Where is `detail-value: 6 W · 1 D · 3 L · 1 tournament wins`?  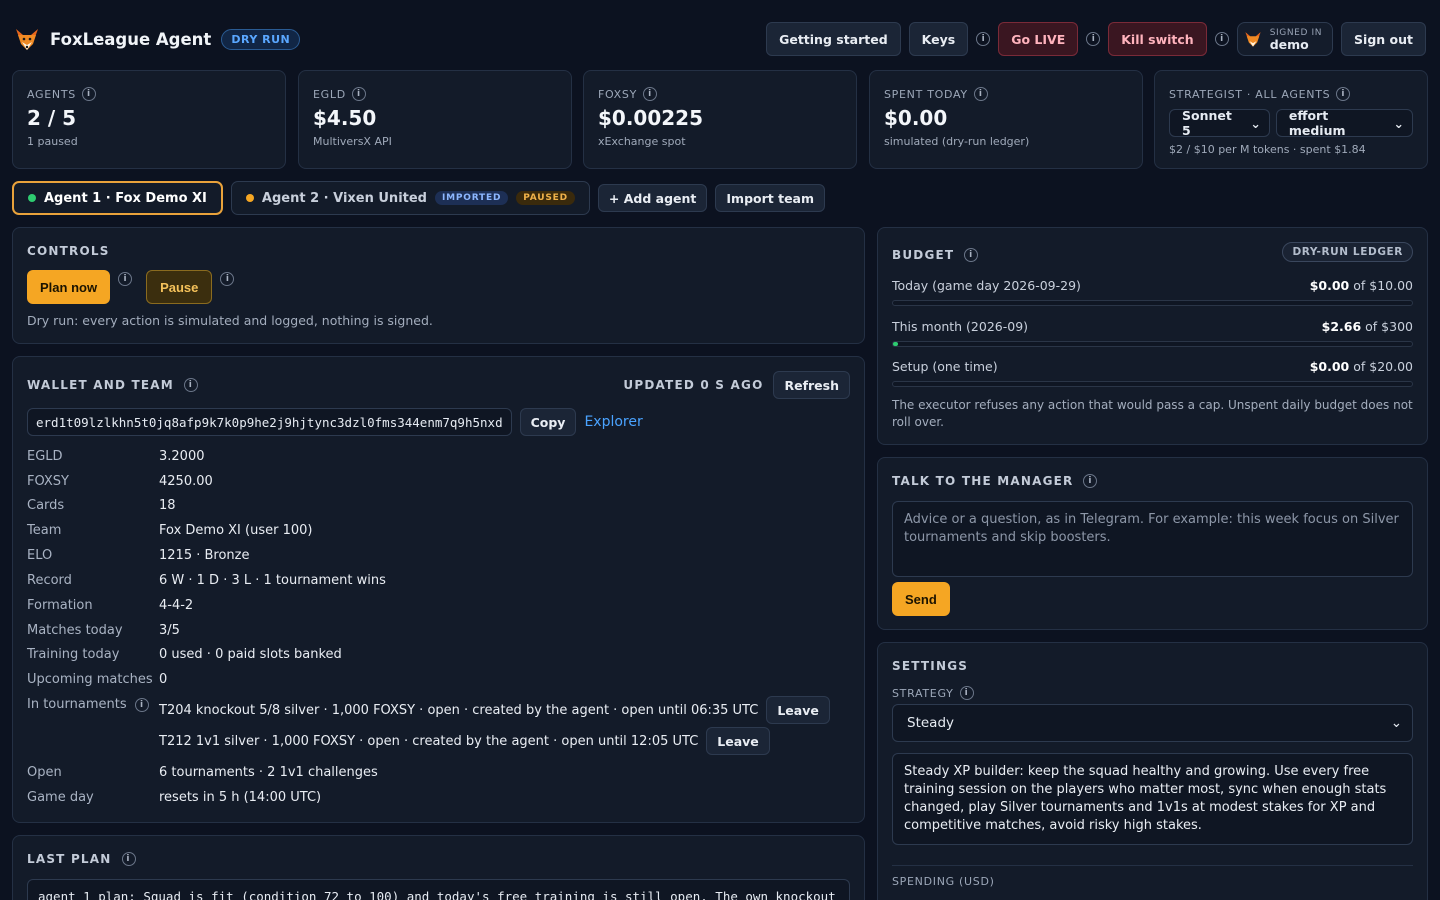 detail-value: 6 W · 1 D · 3 L · 1 tournament wins is located at coordinates (272, 580).